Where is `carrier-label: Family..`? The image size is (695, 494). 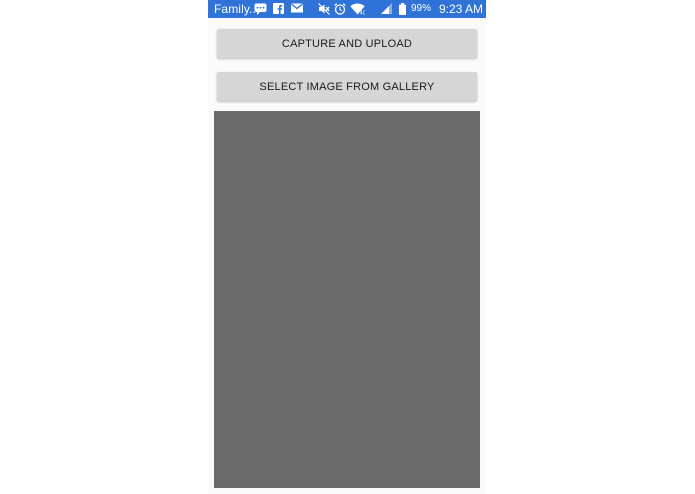
carrier-label: Family.. is located at coordinates (235, 9).